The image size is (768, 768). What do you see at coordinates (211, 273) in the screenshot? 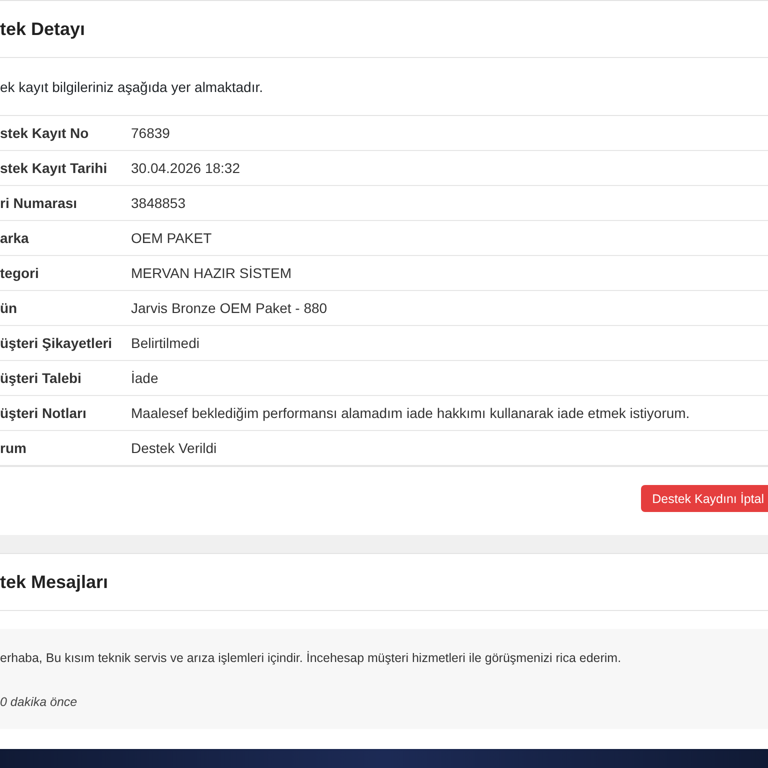
I see `row-value: MERVAN HAZIR SİSTEM` at bounding box center [211, 273].